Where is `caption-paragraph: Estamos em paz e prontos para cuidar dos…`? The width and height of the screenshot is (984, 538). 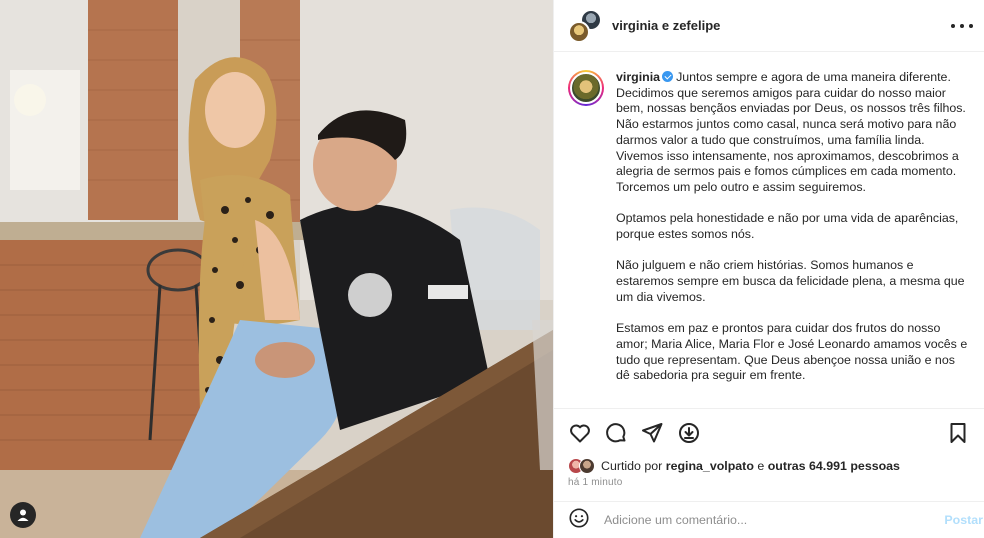
caption-paragraph: Estamos em paz e prontos para cuidar dos… is located at coordinates (792, 352).